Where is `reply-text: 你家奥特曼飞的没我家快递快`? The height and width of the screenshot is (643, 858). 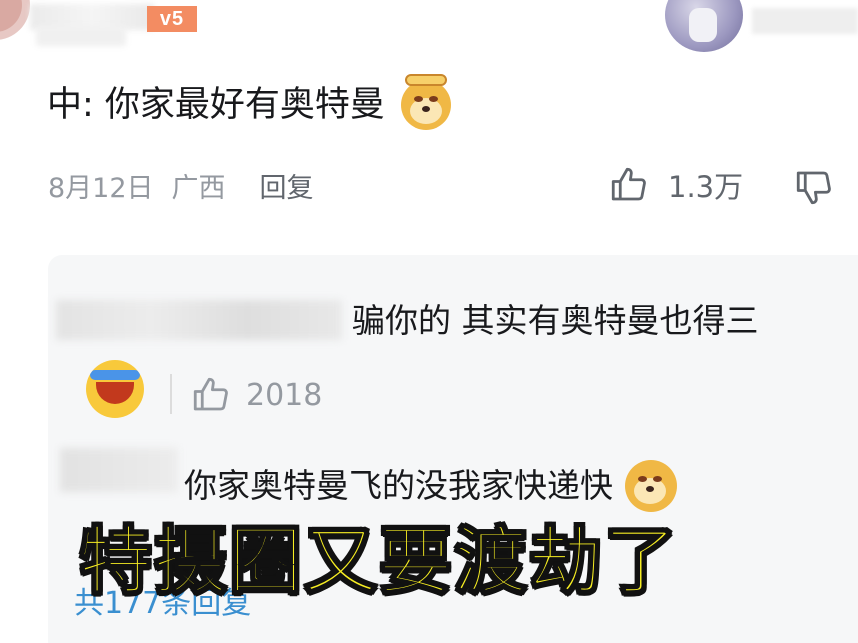 reply-text: 你家奥特曼飞的没我家快递快 is located at coordinates (398, 485).